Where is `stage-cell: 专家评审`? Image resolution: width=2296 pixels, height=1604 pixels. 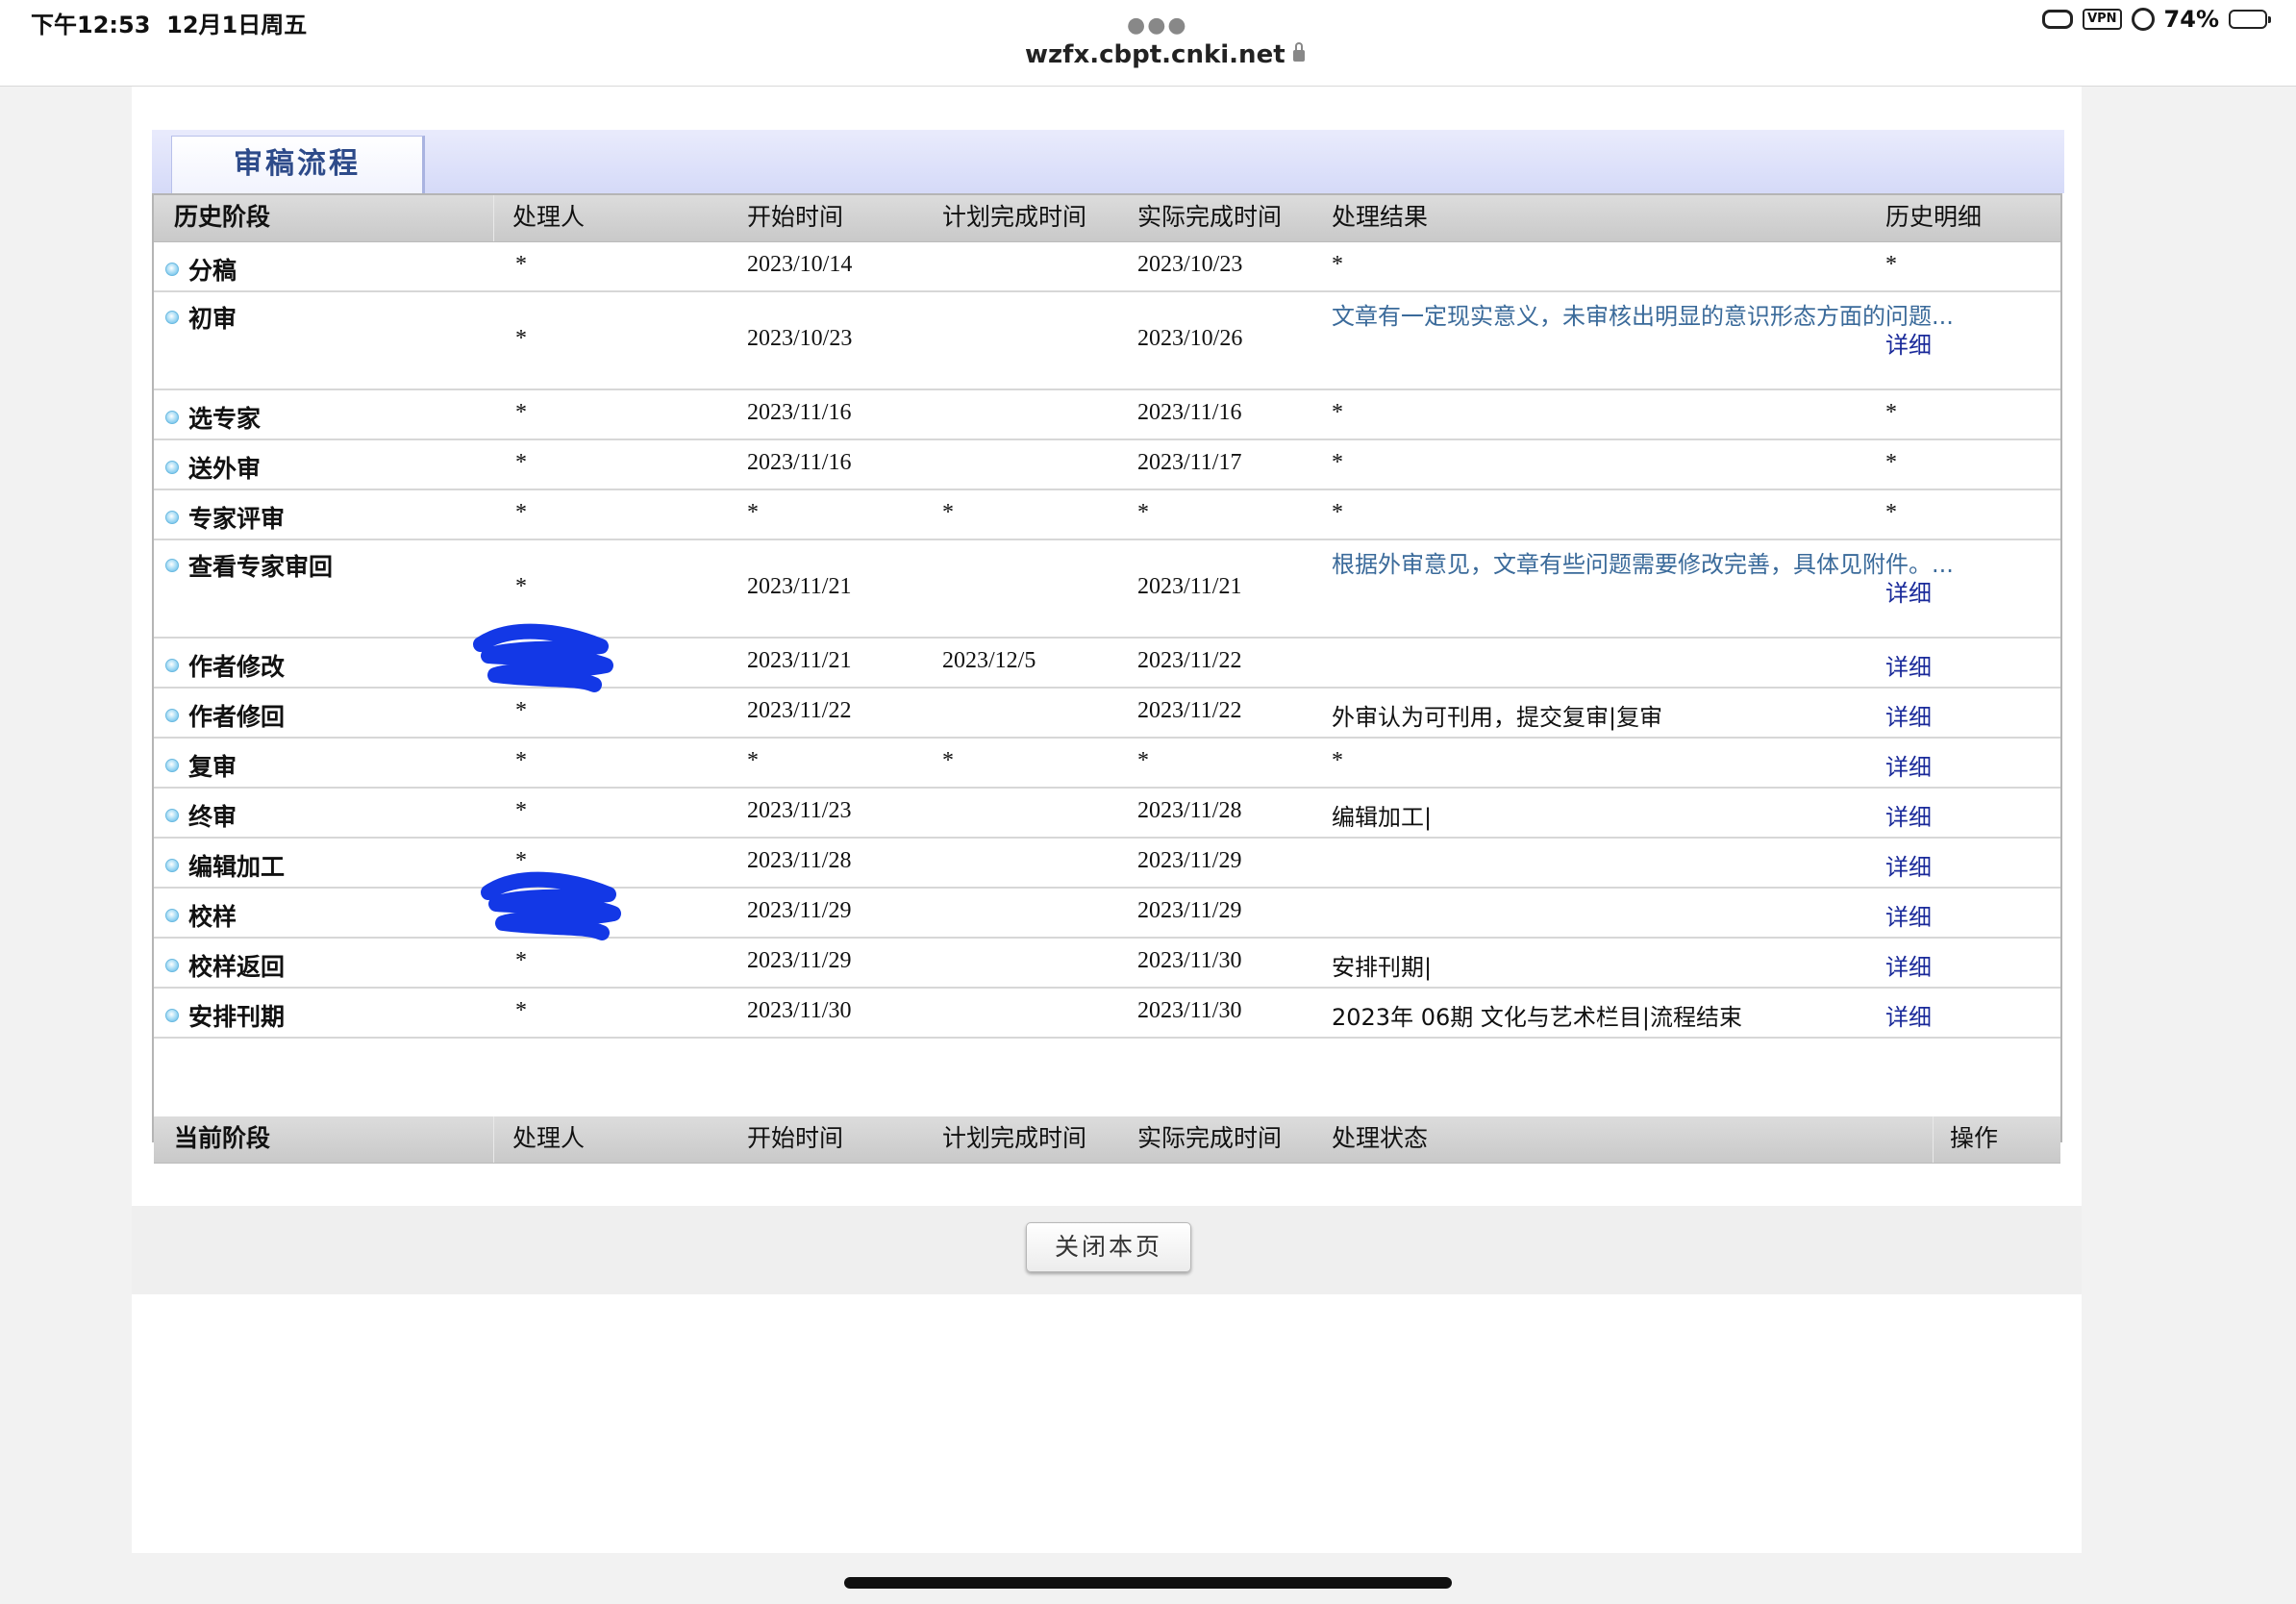 stage-cell: 专家评审 is located at coordinates (225, 517).